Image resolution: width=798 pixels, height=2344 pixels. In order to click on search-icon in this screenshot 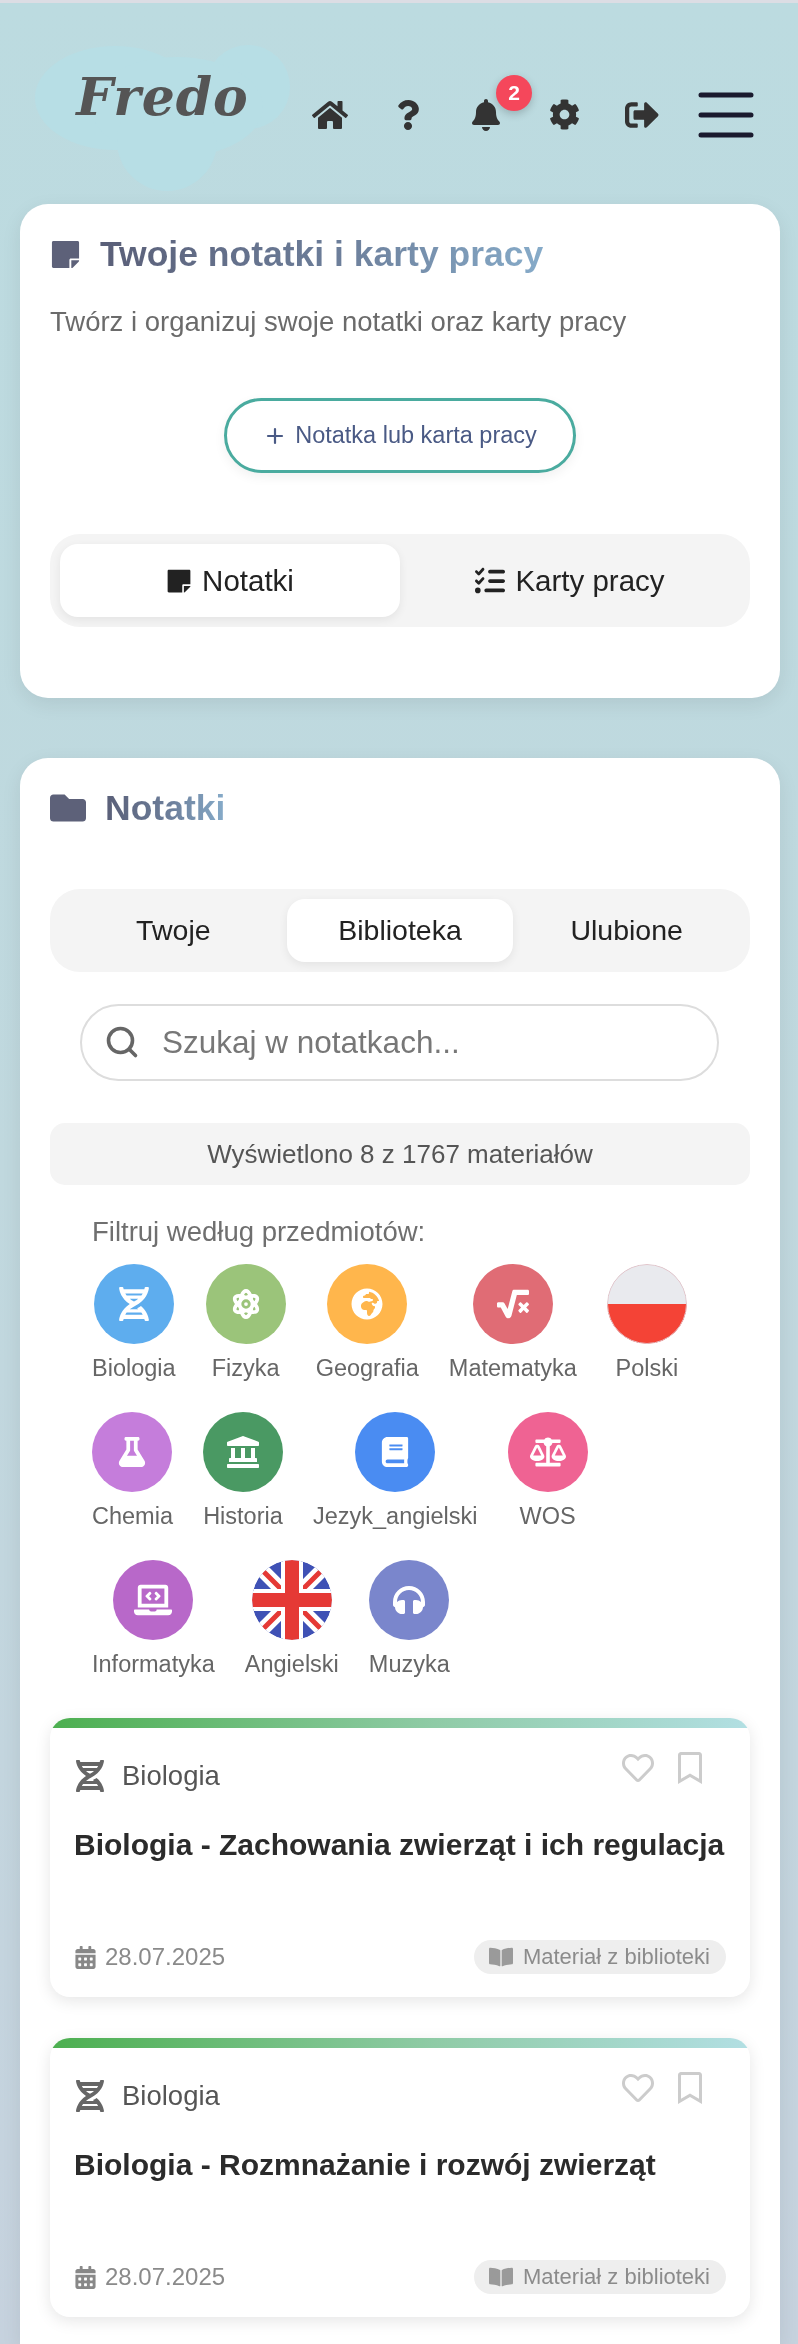, I will do `click(122, 1042)`.